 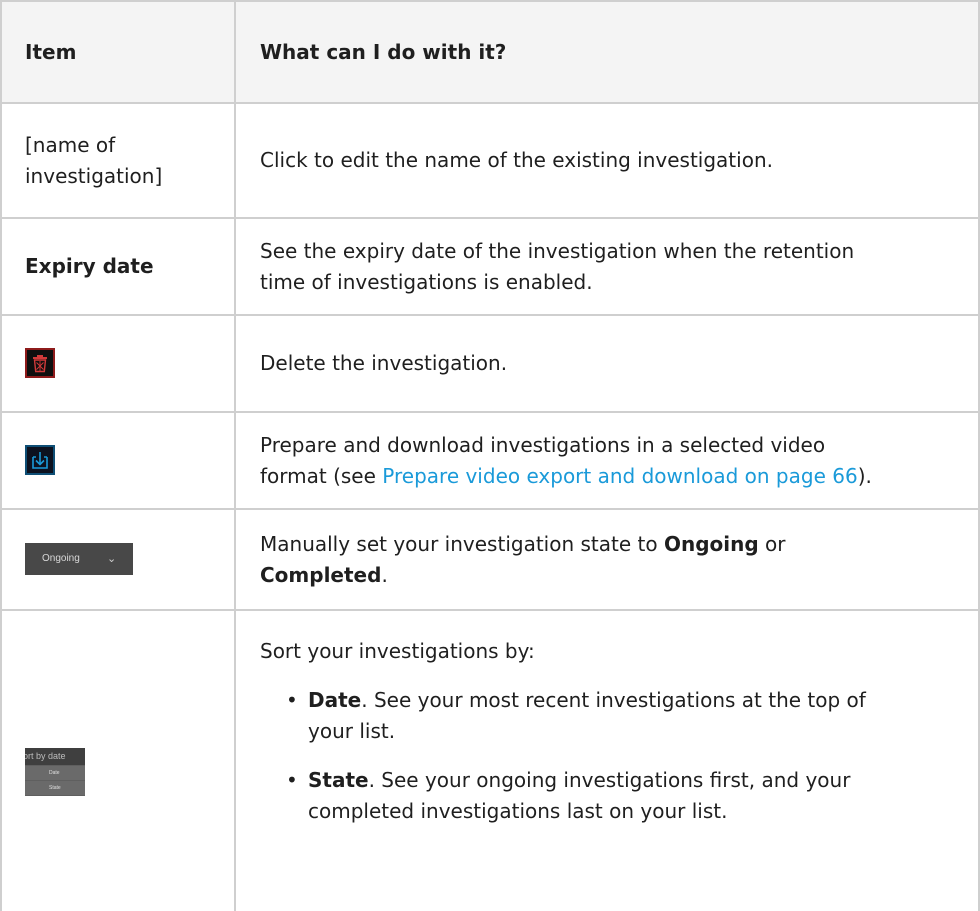 I want to click on table-row-delete-description: Delete the investigation., so click(x=384, y=363).